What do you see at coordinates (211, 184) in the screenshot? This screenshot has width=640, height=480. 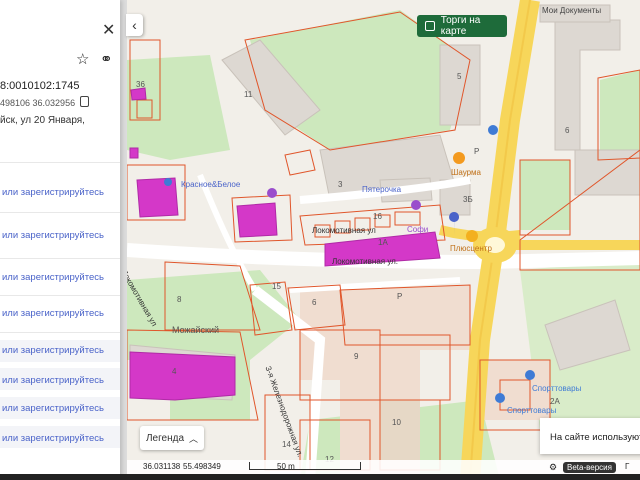 I see `poi-label: Красное&Белое` at bounding box center [211, 184].